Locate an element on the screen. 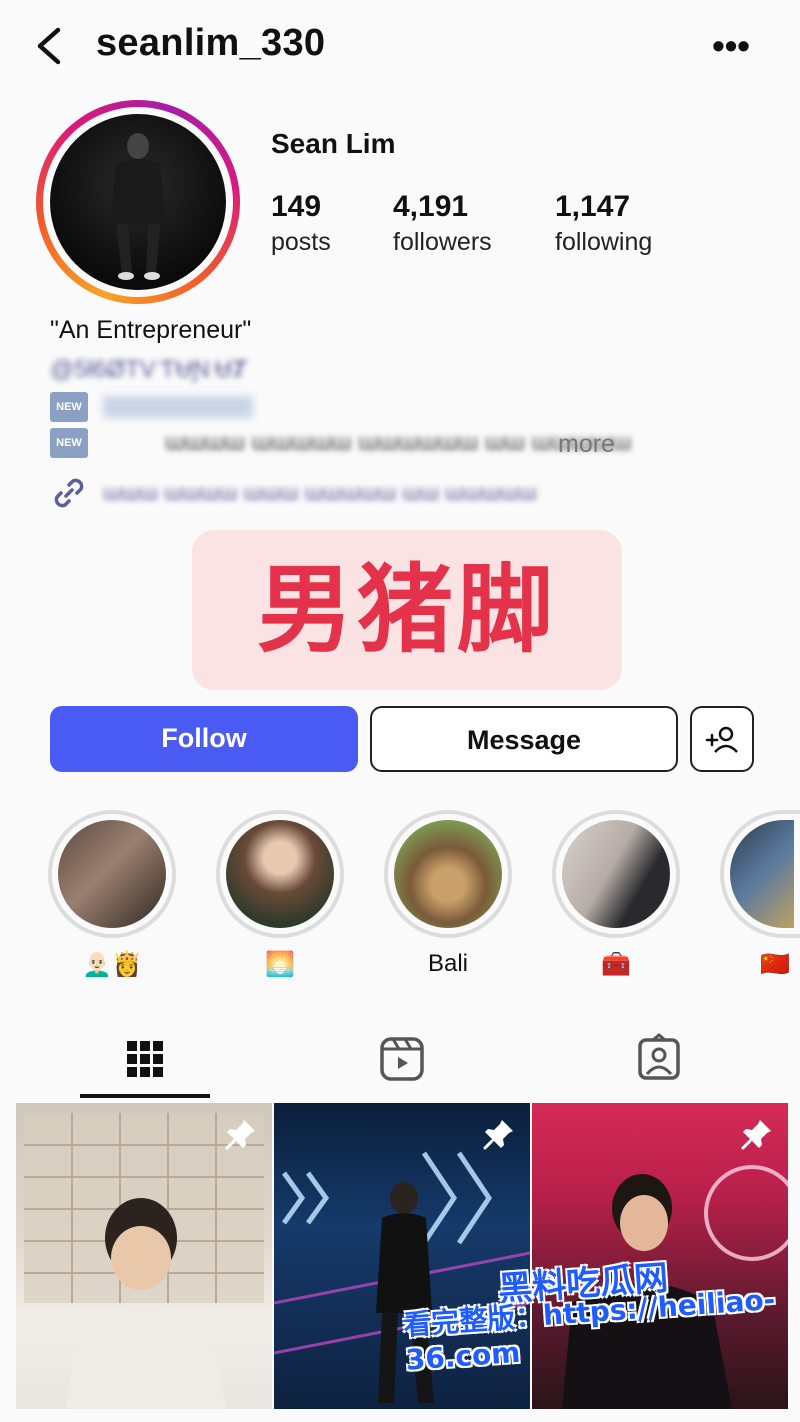 This screenshot has width=800, height=1422. message-button: Message is located at coordinates (524, 739).